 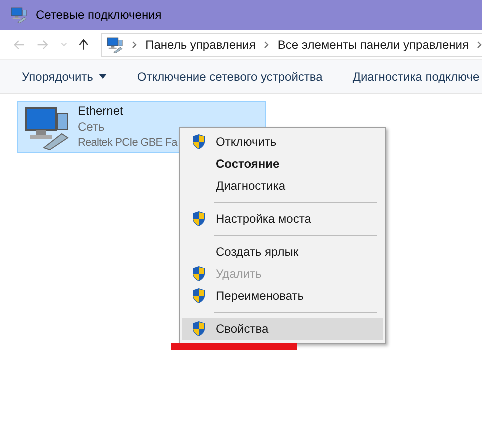 I want to click on menu-item: Свойства, so click(x=282, y=329).